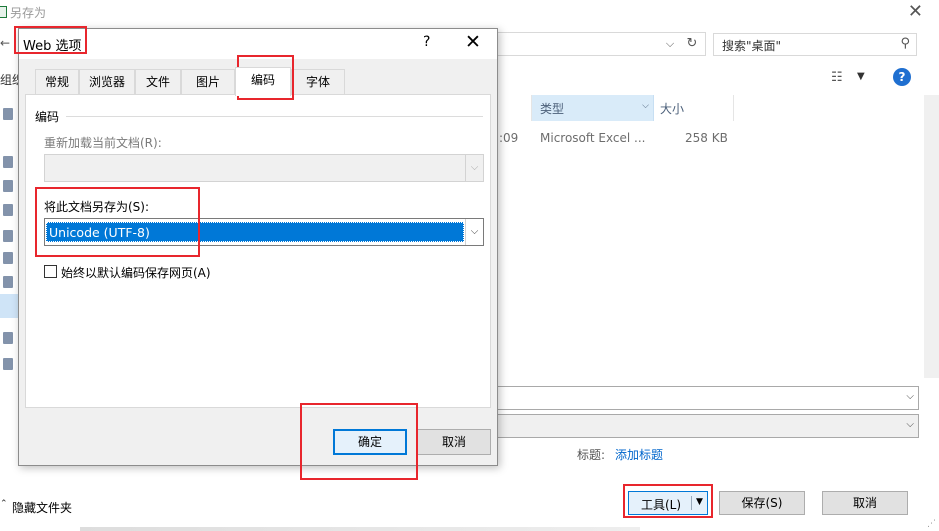 This screenshot has width=939, height=531. I want to click on view-dropdown-icon: ▼, so click(861, 76).